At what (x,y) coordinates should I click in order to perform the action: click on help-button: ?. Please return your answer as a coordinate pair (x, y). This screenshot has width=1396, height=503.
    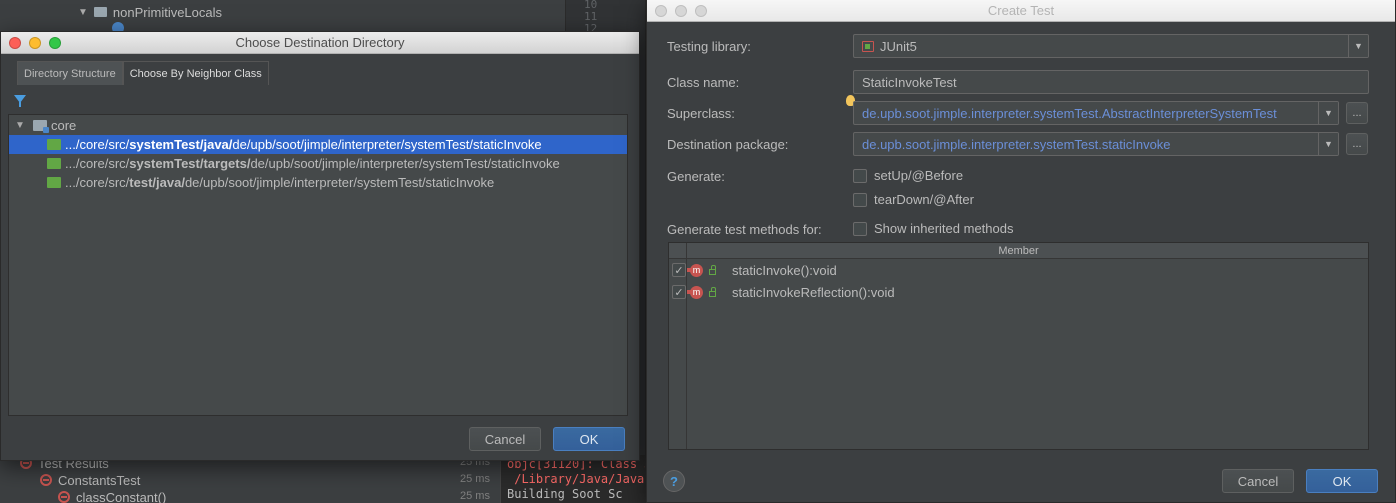
    Looking at the image, I should click on (674, 481).